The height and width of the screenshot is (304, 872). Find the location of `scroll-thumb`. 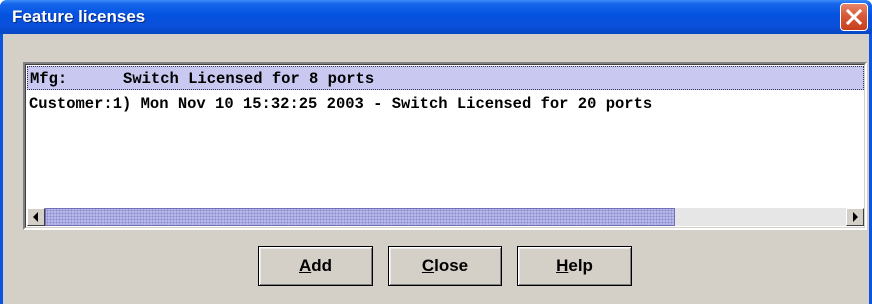

scroll-thumb is located at coordinates (360, 217).